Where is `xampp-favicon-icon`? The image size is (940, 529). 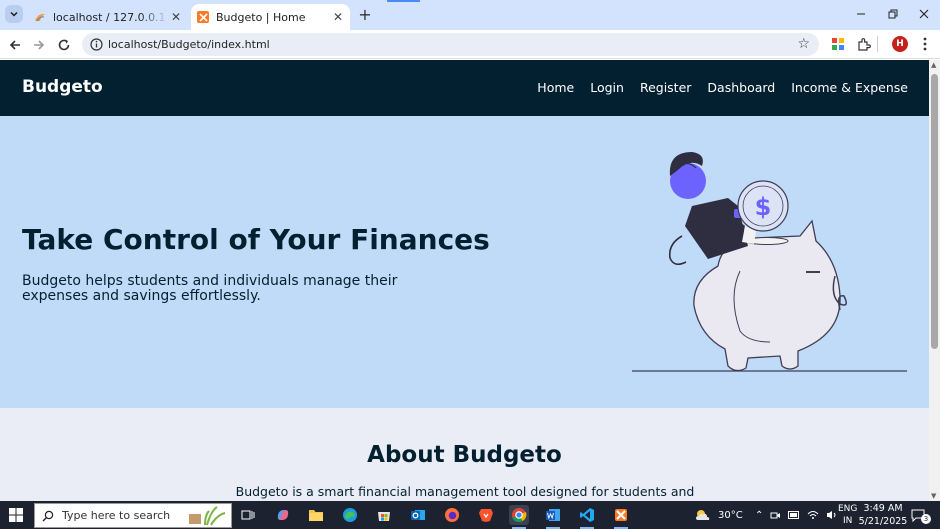
xampp-favicon-icon is located at coordinates (203, 17).